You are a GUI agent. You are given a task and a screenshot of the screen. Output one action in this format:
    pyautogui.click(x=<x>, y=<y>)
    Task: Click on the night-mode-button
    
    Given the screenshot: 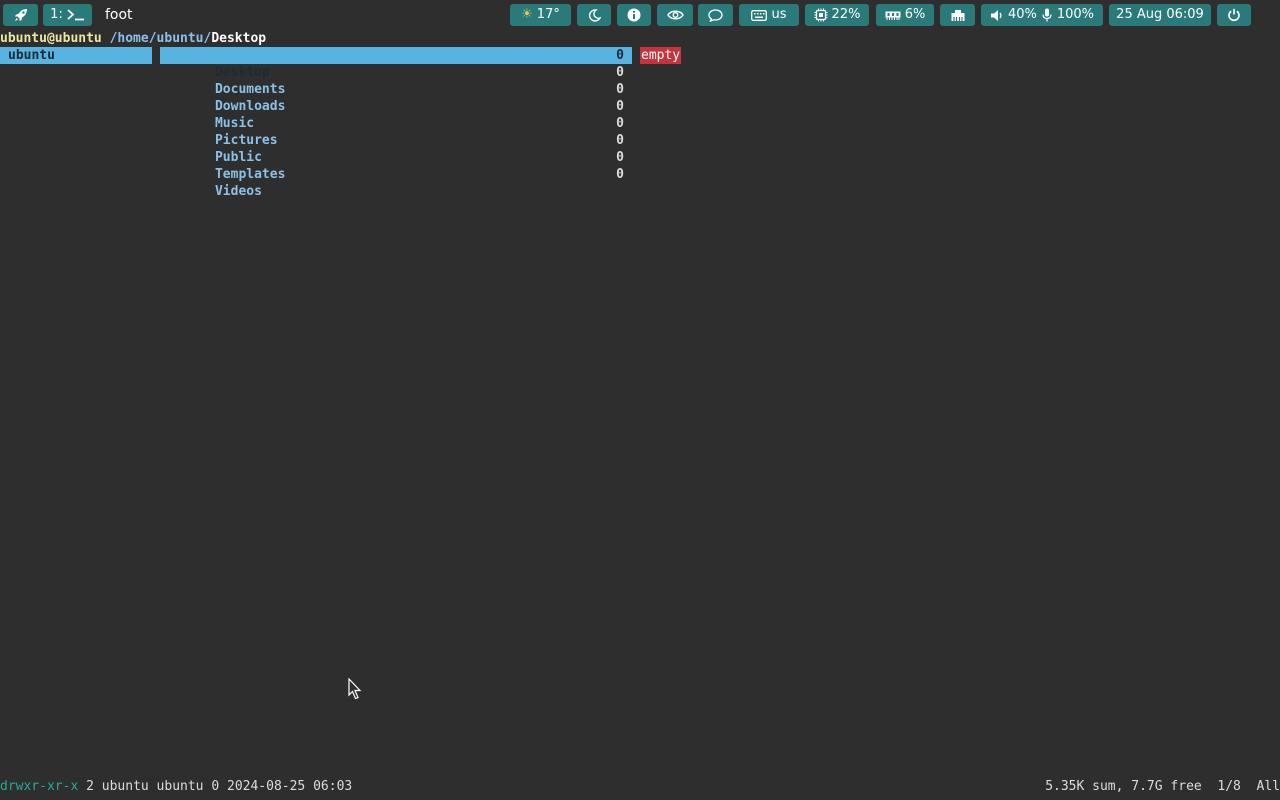 What is the action you would take?
    pyautogui.click(x=594, y=15)
    